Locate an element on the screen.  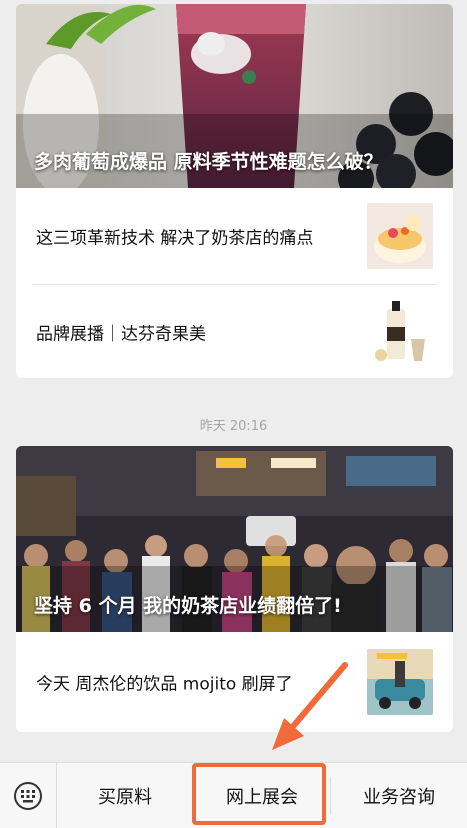
timestamp: 昨天 20:16 is located at coordinates (233, 426).